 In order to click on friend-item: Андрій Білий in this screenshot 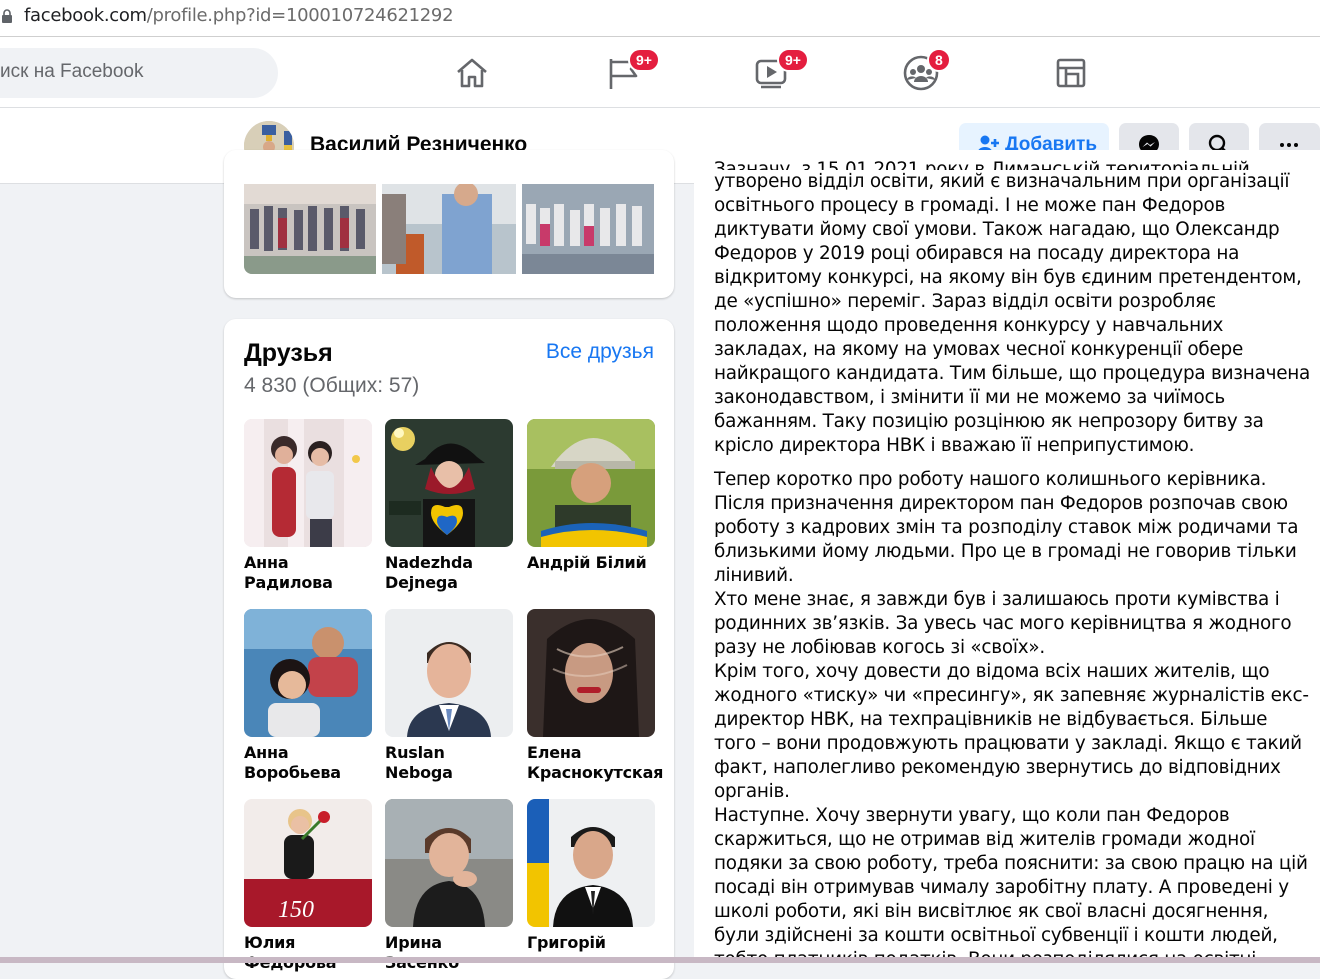, I will do `click(591, 496)`.